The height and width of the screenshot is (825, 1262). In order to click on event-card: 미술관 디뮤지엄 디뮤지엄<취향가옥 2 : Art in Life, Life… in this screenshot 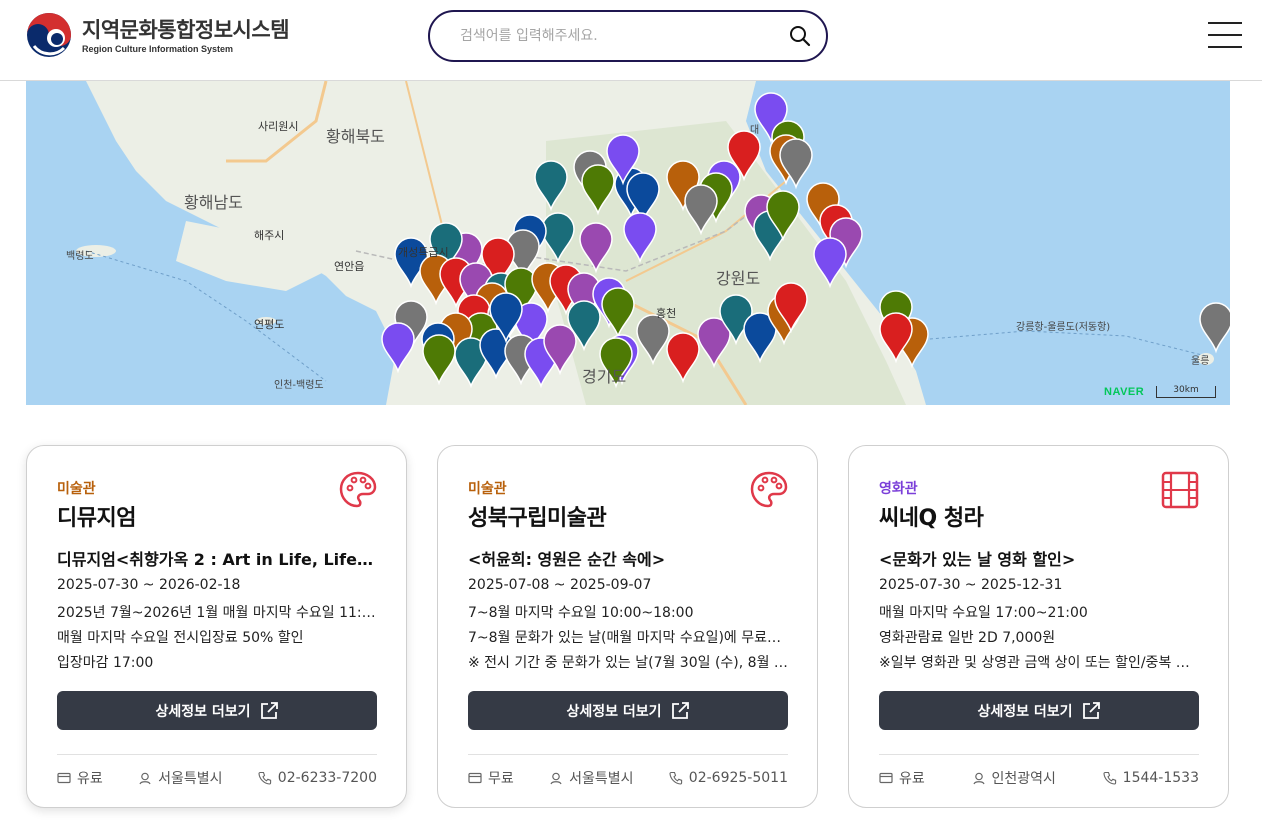, I will do `click(216, 626)`.